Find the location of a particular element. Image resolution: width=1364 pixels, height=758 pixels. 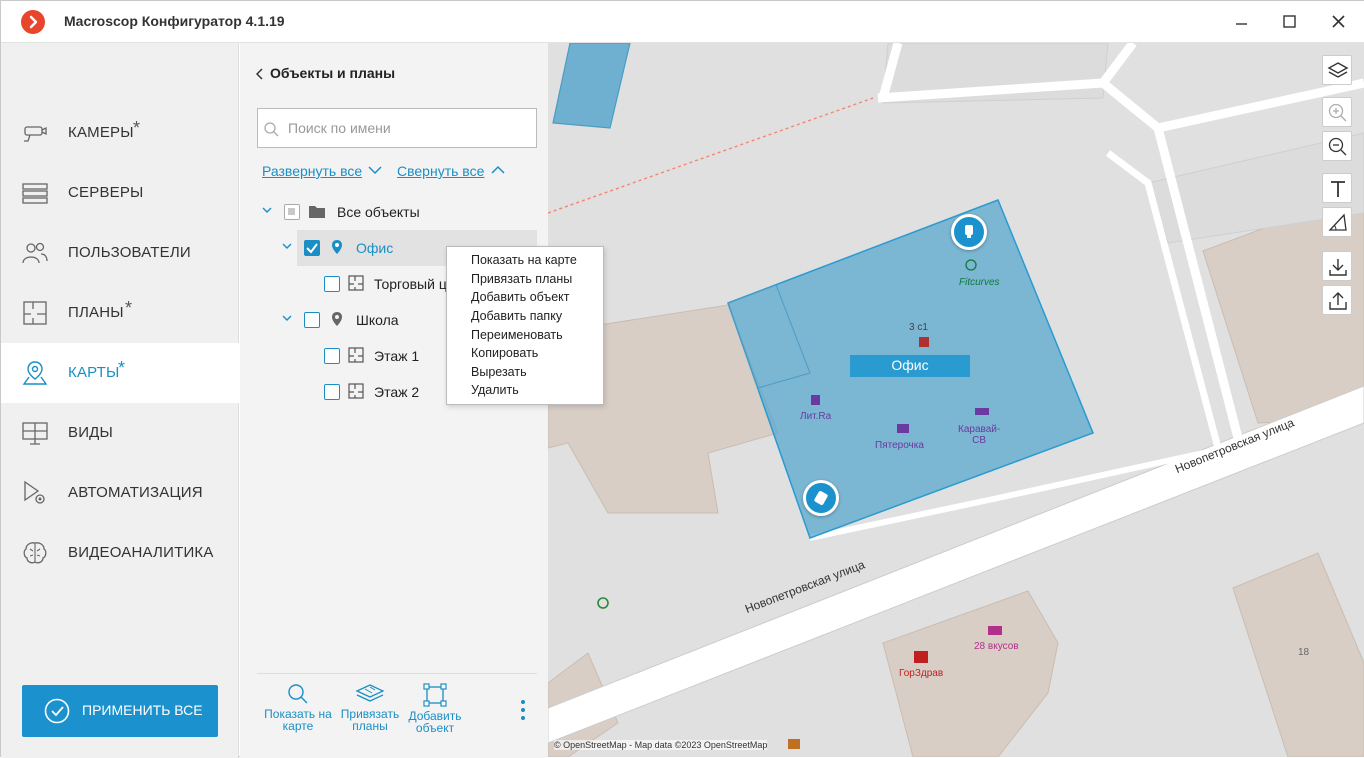

sidebar-item-users: ПОЛЬЗОВАТЕЛИ is located at coordinates (120, 253).